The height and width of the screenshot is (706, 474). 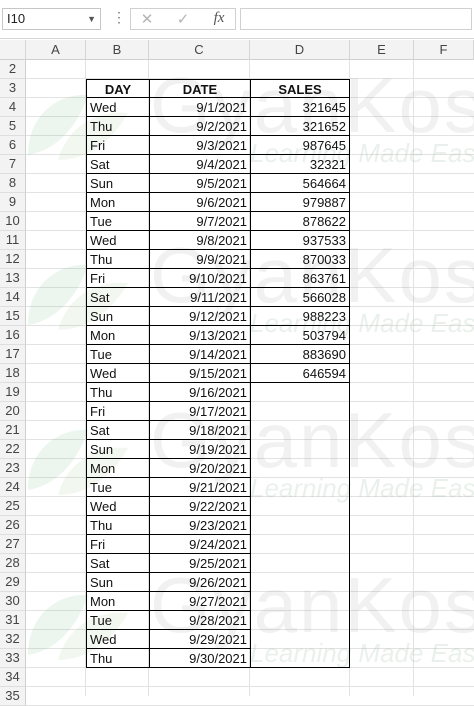 What do you see at coordinates (13, 164) in the screenshot?
I see `row-header: 7` at bounding box center [13, 164].